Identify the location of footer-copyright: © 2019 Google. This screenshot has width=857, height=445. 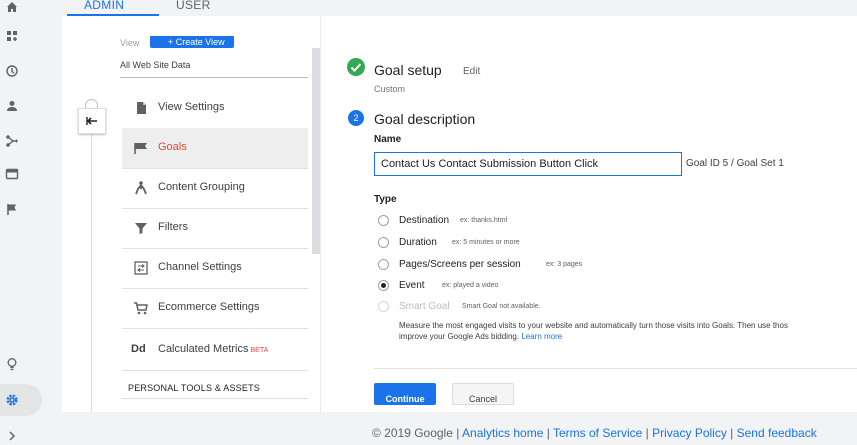
(412, 433).